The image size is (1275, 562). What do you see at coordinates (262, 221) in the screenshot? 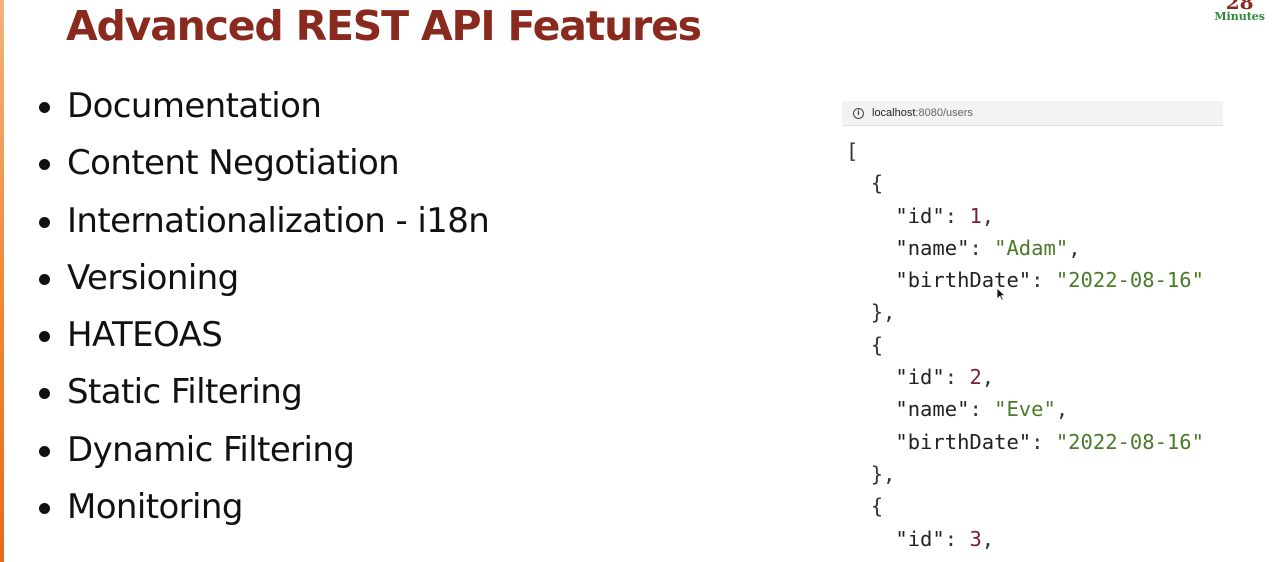
I see `feature-item-internationalization: Internationalization - i18n` at bounding box center [262, 221].